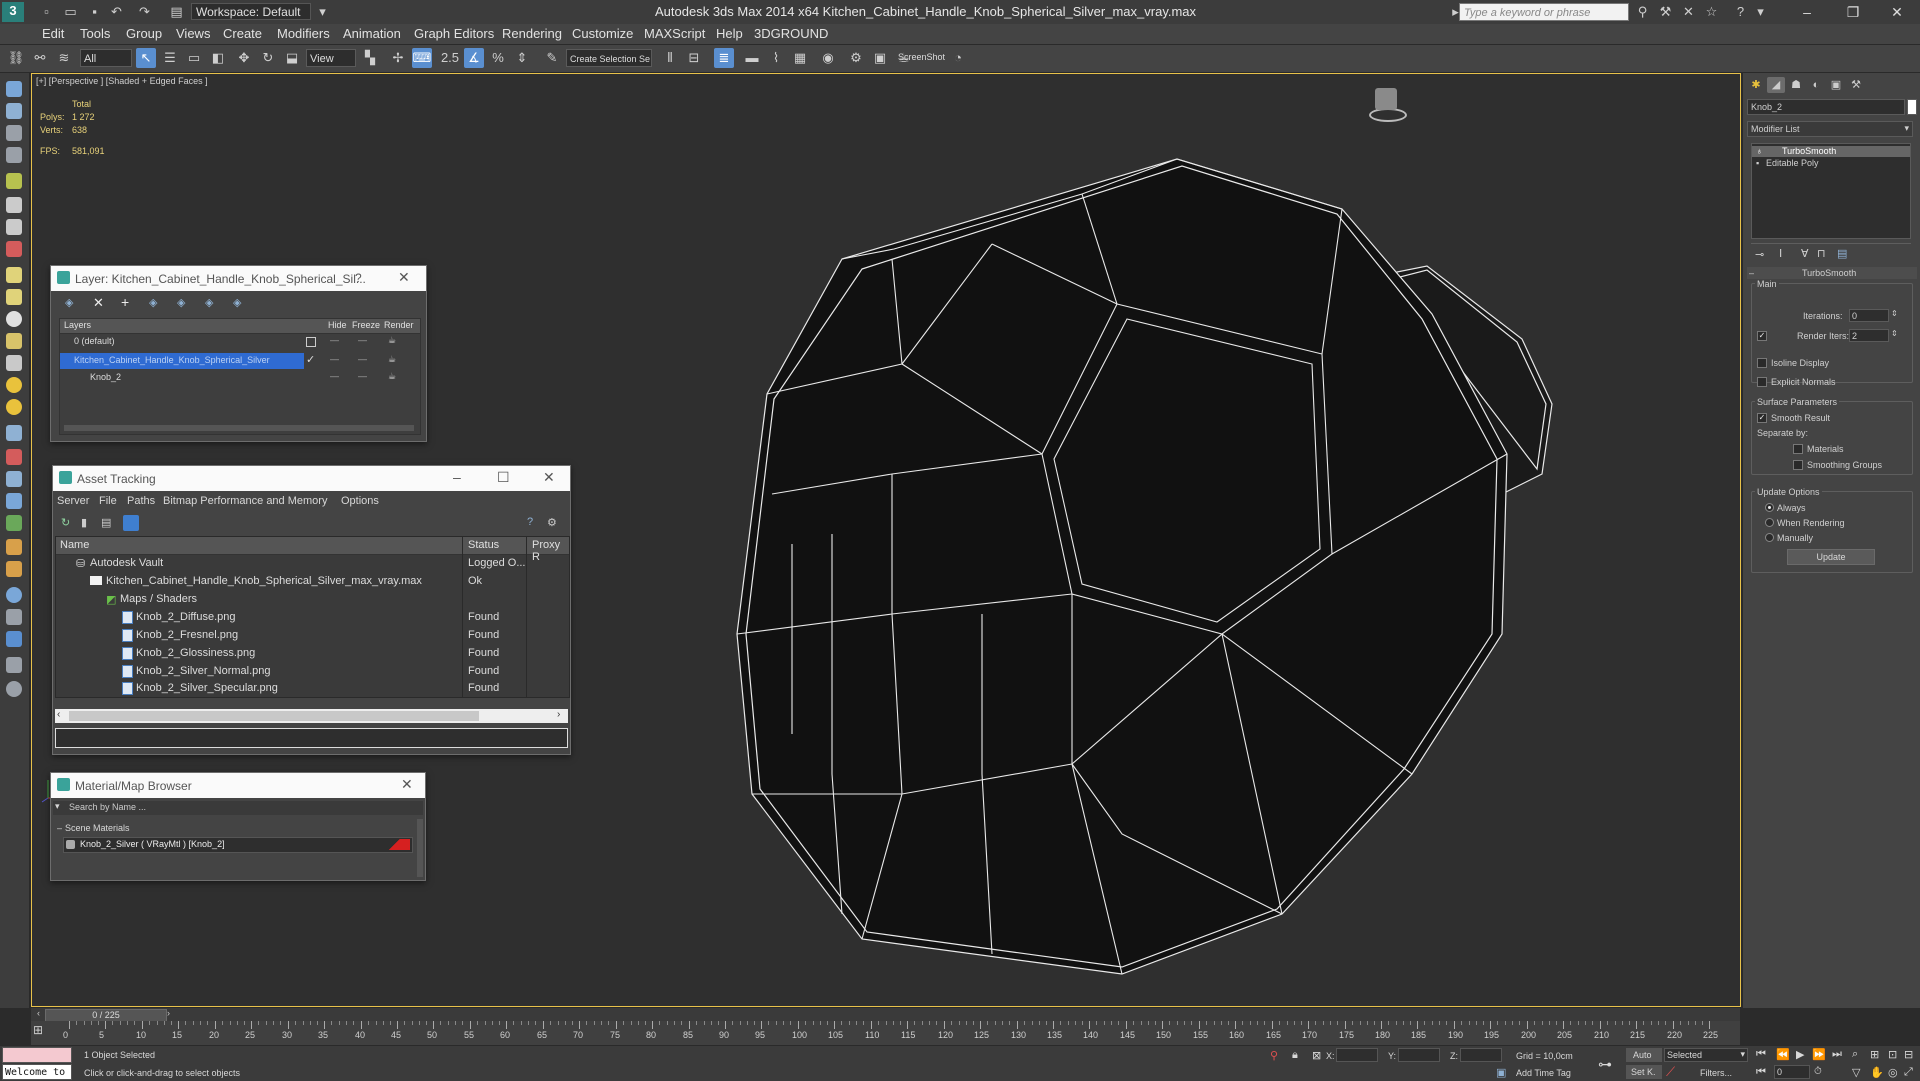 The height and width of the screenshot is (1081, 1920). What do you see at coordinates (238, 845) in the screenshot?
I see `material-item: Knob_2_Silver ( VRayMtl ) [Knob_2]` at bounding box center [238, 845].